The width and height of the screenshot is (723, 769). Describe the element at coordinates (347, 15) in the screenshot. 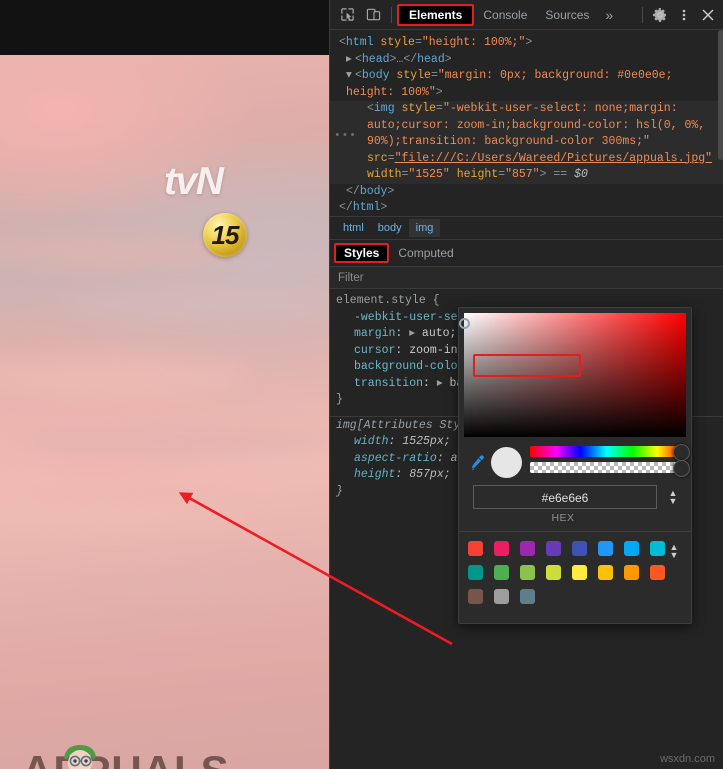

I see `inspect-element-icon` at that location.